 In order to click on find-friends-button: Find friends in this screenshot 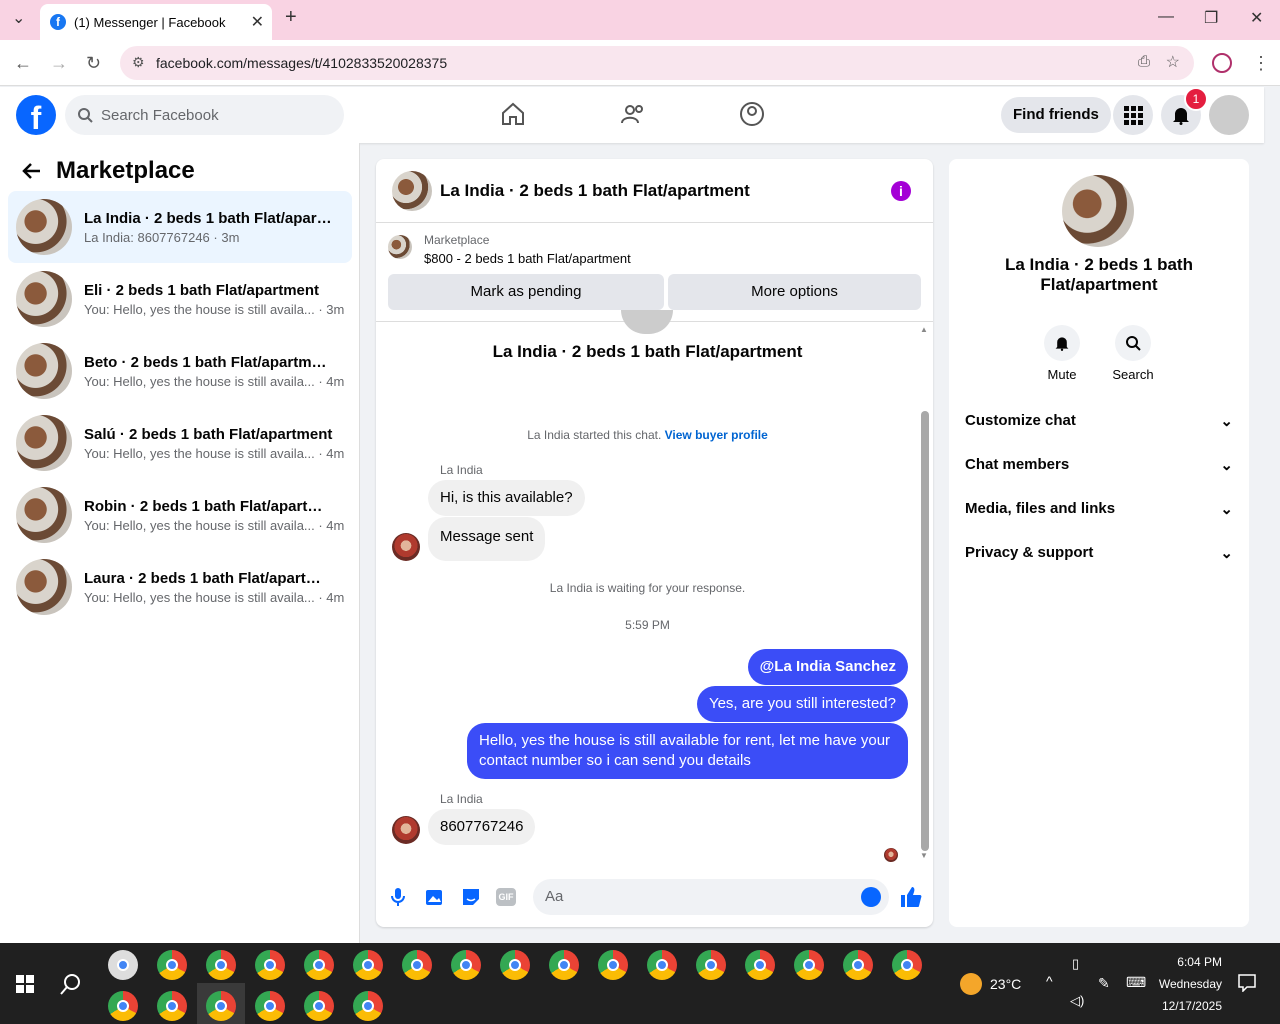, I will do `click(1056, 115)`.